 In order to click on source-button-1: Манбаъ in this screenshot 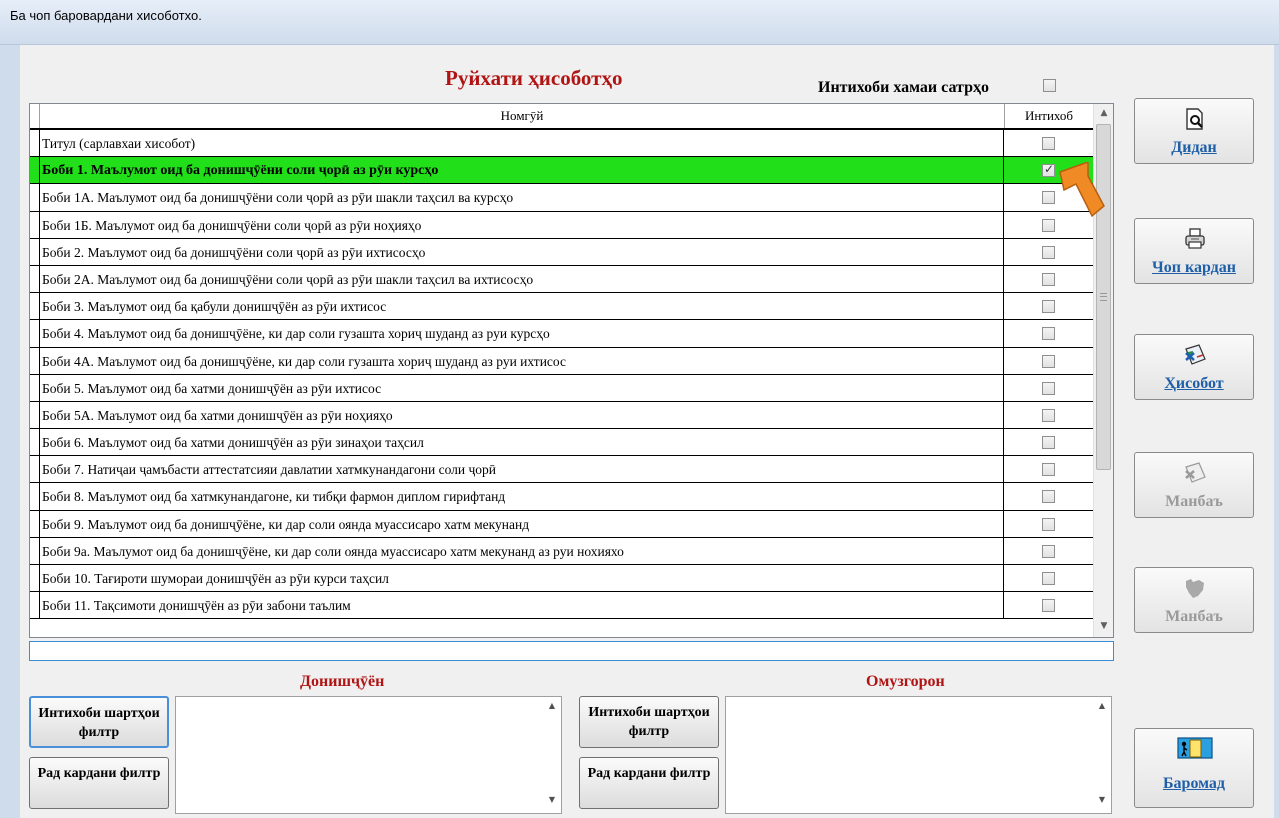, I will do `click(1194, 485)`.